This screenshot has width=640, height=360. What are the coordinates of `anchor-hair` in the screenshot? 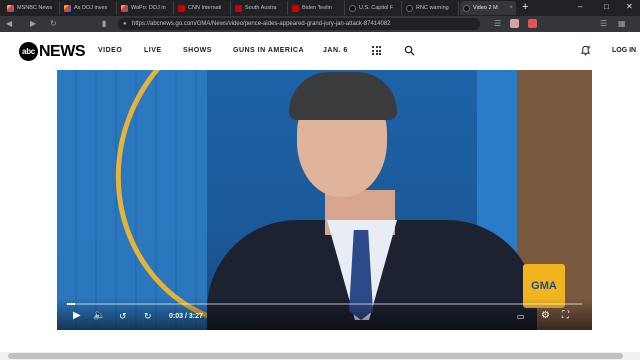 It's located at (343, 96).